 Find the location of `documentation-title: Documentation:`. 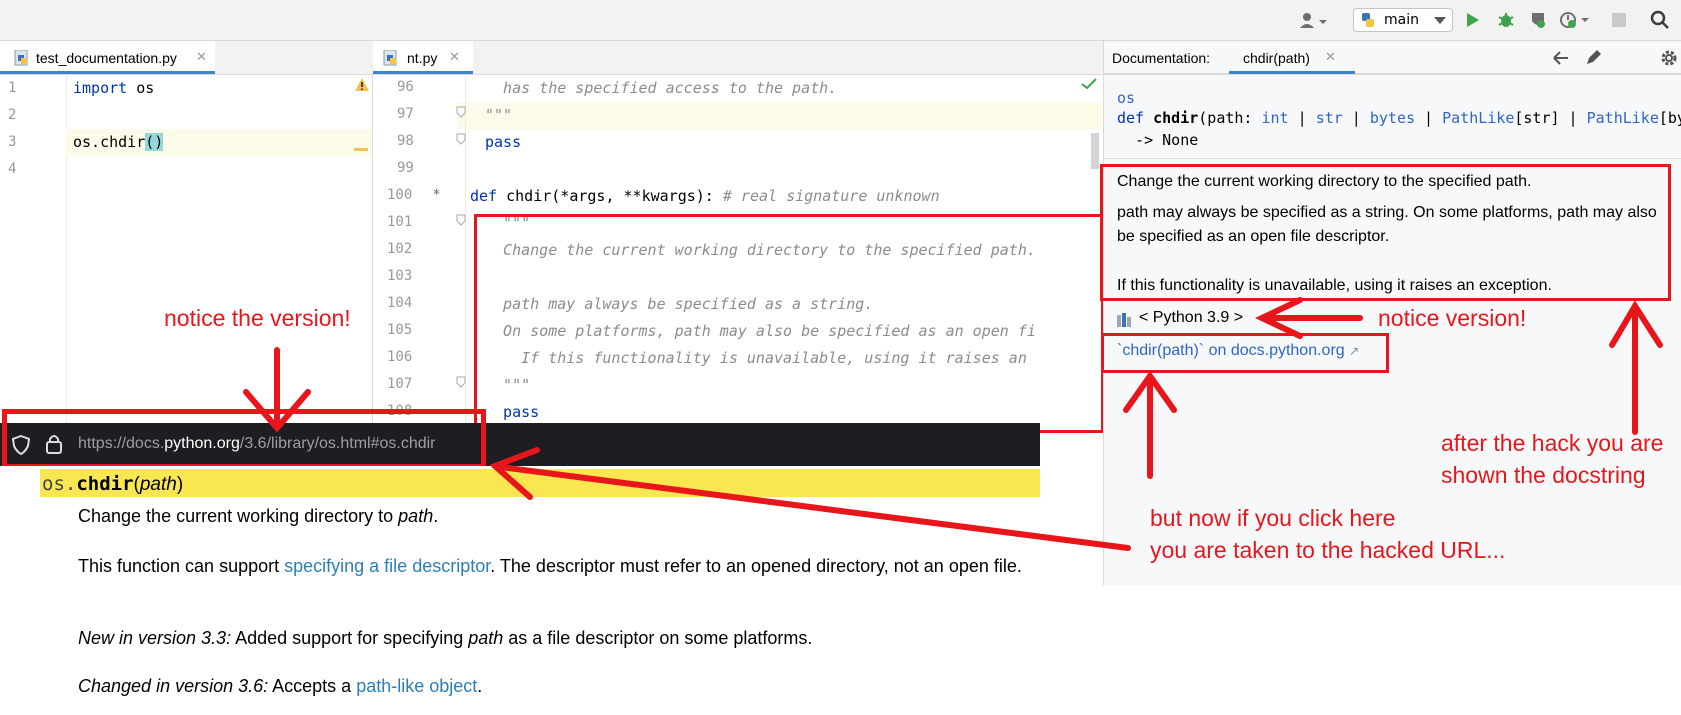

documentation-title: Documentation: is located at coordinates (1161, 58).